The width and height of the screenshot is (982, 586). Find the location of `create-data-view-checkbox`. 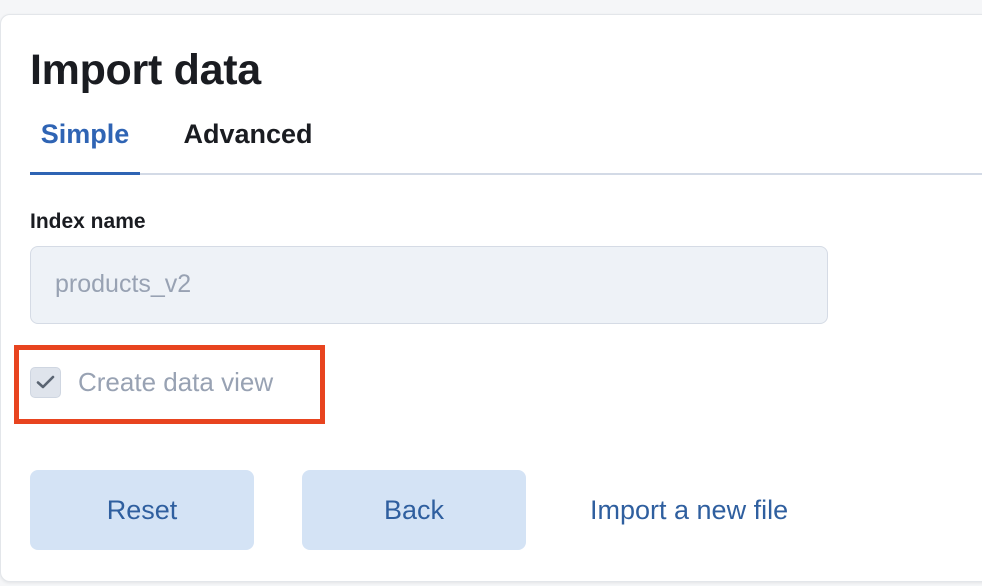

create-data-view-checkbox is located at coordinates (45, 382).